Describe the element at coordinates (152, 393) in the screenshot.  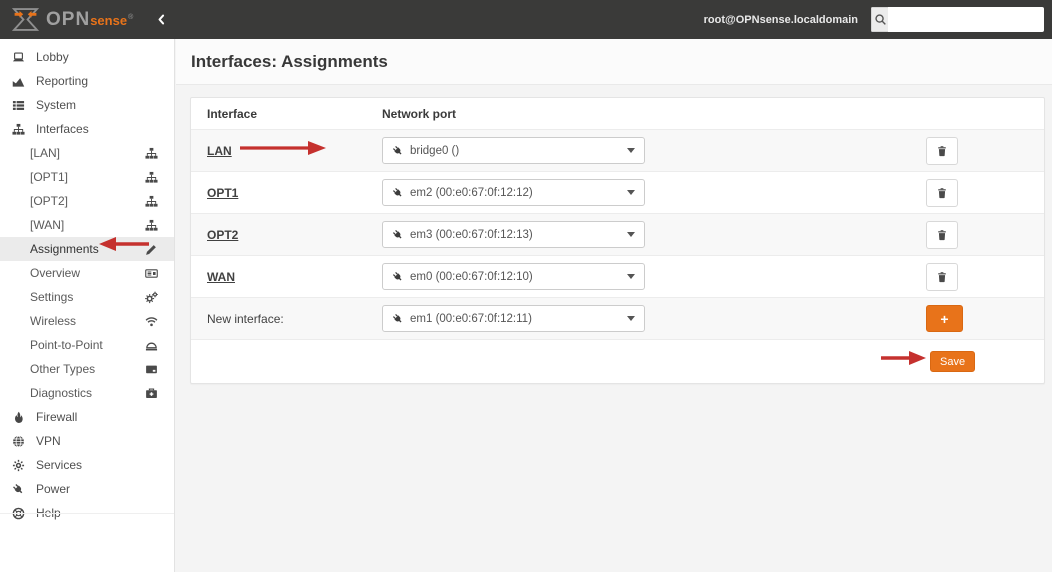
I see `medkit-icon` at that location.